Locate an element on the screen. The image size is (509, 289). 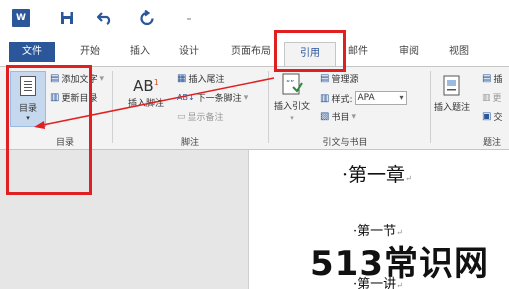
tab-home: 开始 is located at coordinates (90, 52).